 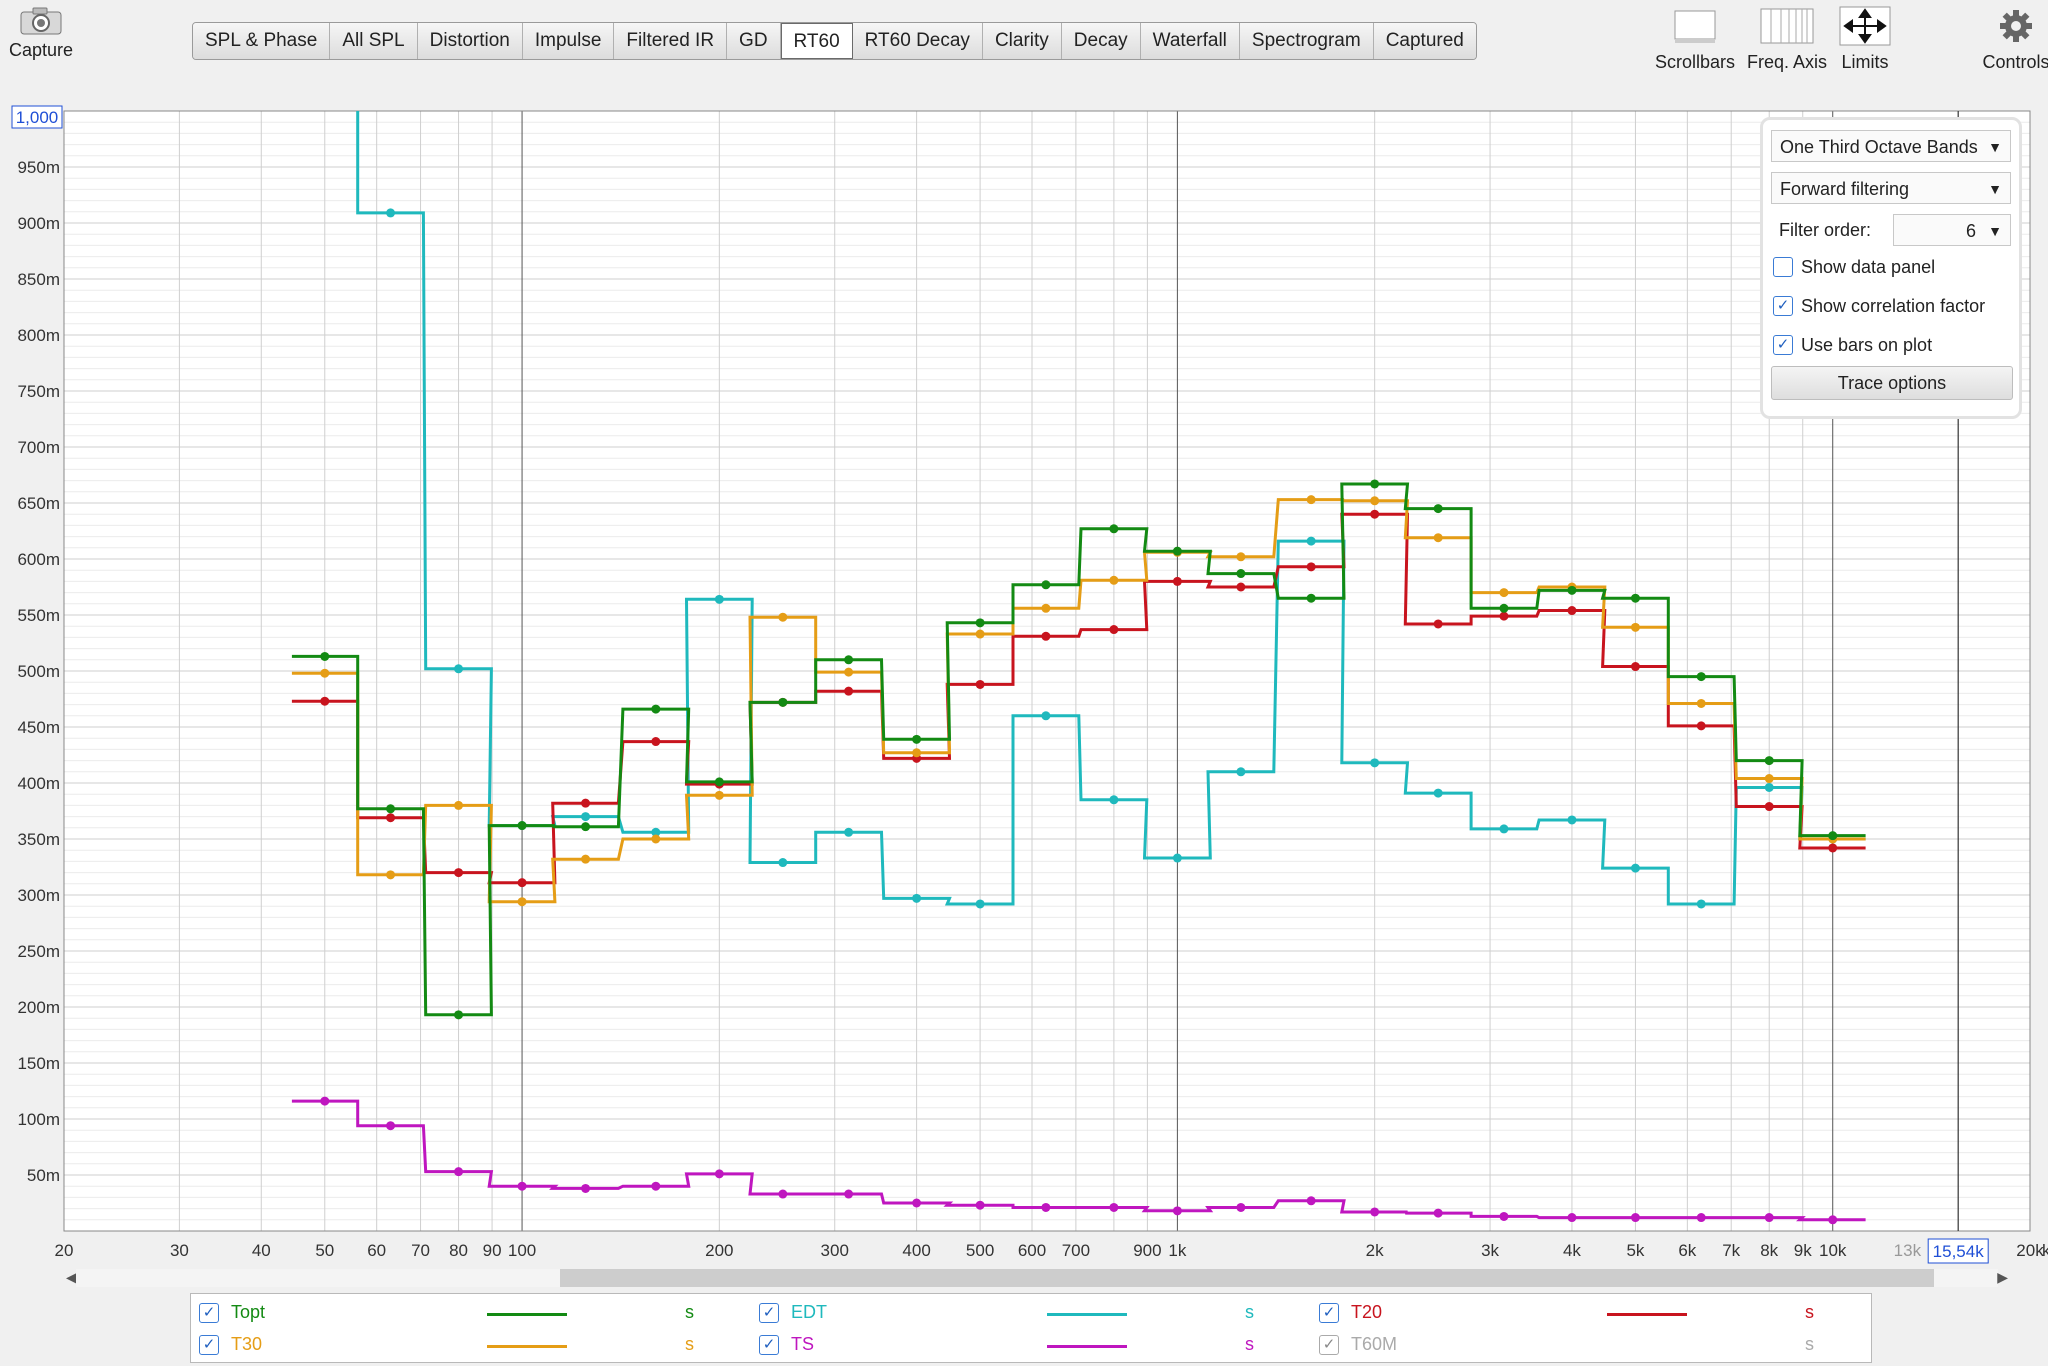 I want to click on tab-impulse: Impulse, so click(x=568, y=41).